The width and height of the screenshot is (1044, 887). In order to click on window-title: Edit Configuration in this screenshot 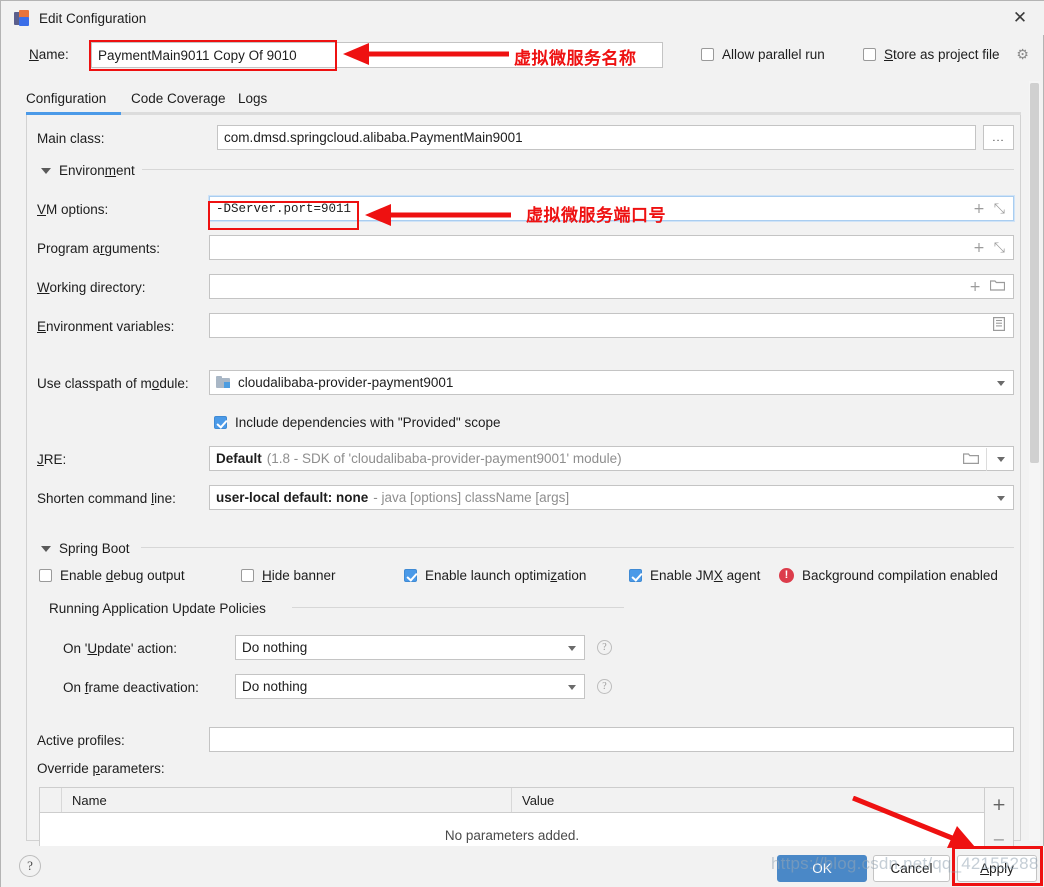, I will do `click(93, 18)`.